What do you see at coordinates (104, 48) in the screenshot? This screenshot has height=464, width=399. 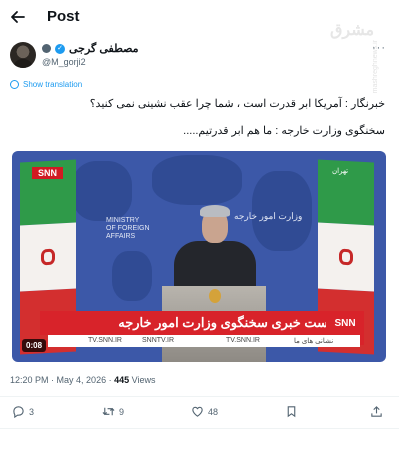 I see `author-name: مصطفی گرجی` at bounding box center [104, 48].